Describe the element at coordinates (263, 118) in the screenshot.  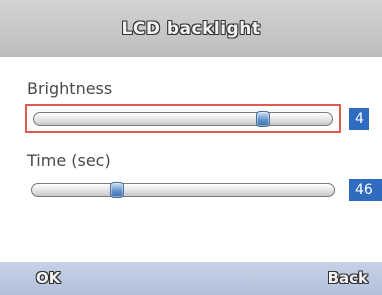
I see `brightness-slider-thumb` at that location.